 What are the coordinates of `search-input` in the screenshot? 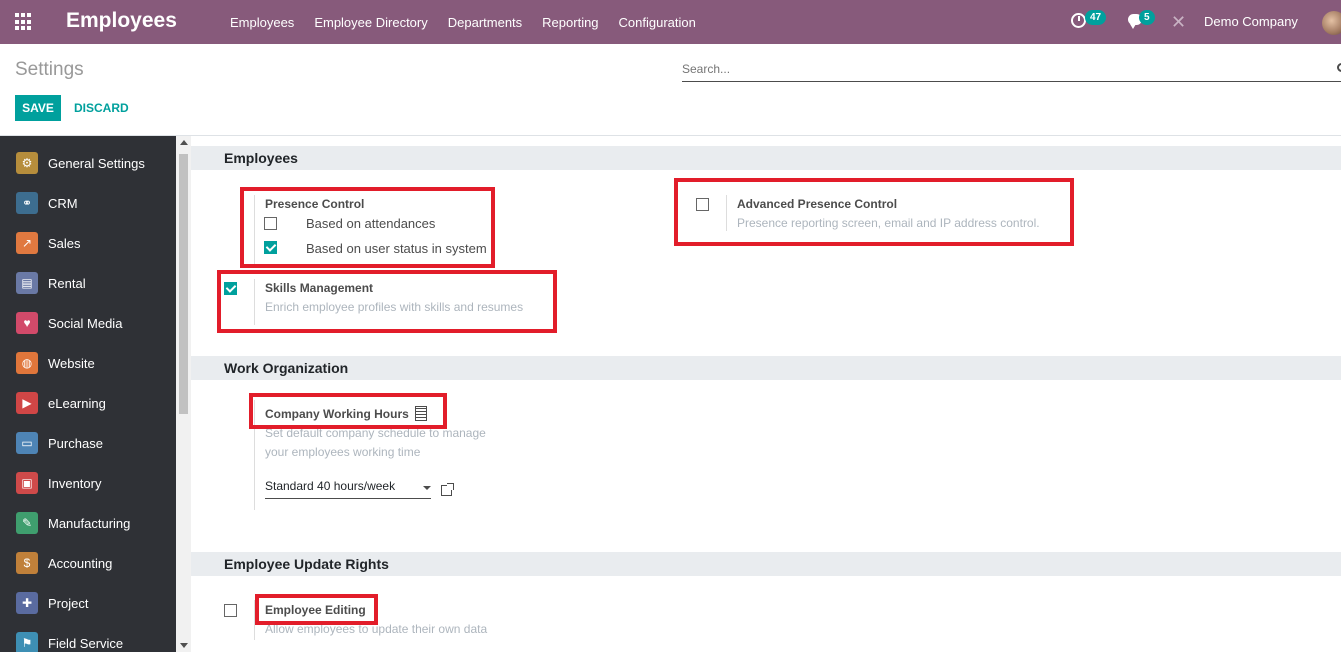 It's located at (1002, 69).